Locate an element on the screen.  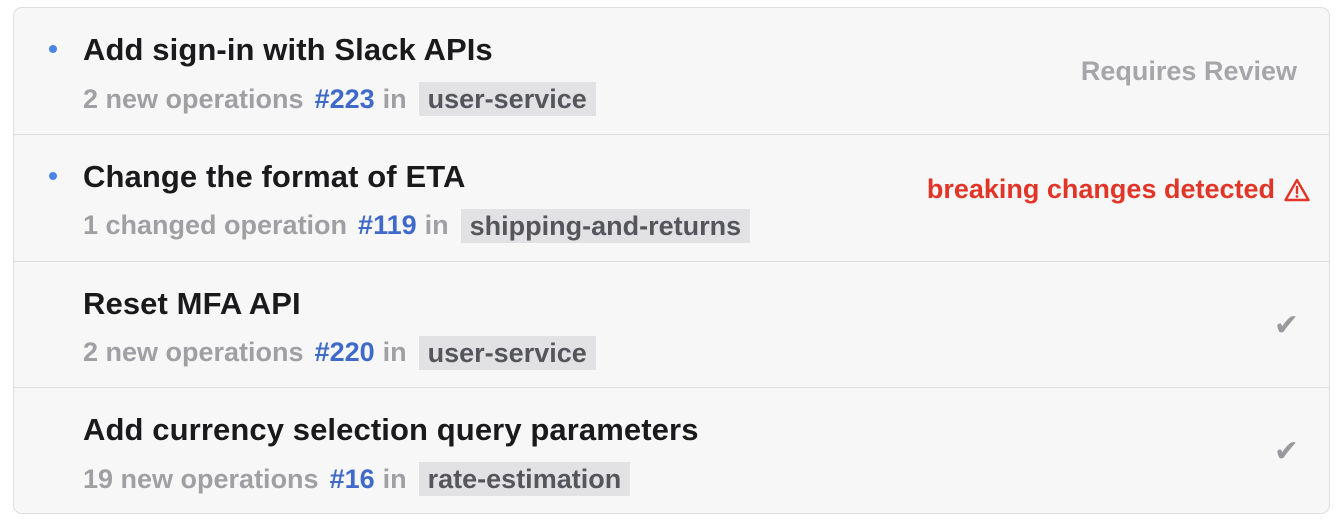
item-title: Add currency selection query parameters is located at coordinates (391, 430).